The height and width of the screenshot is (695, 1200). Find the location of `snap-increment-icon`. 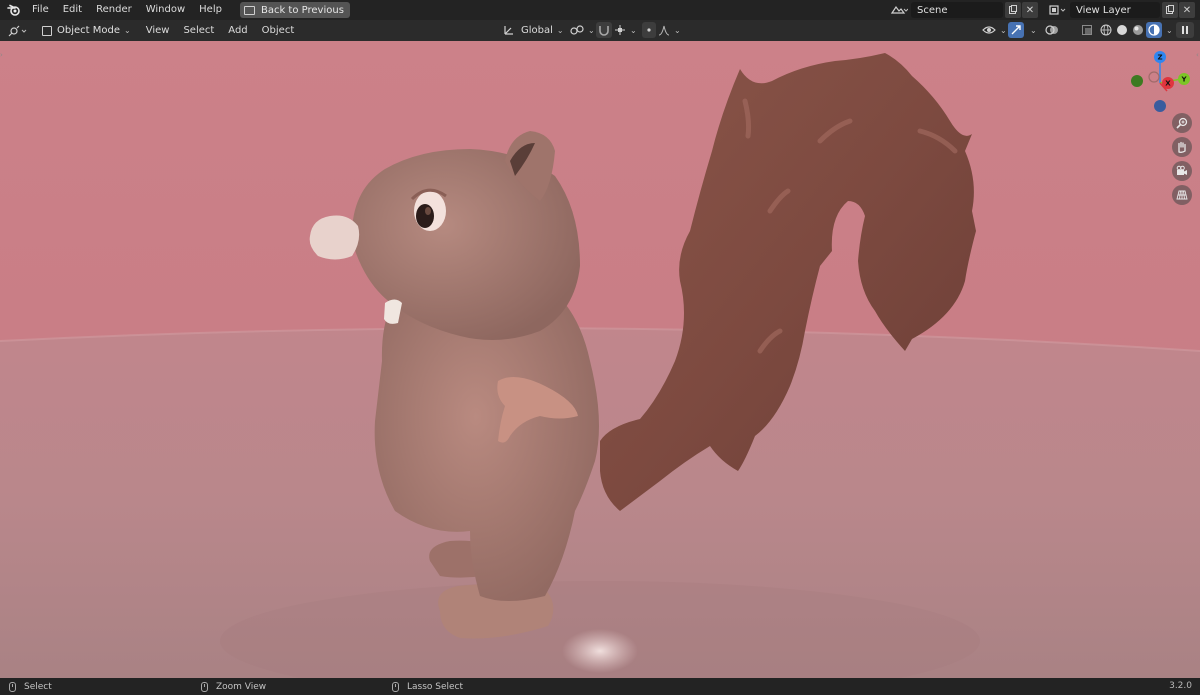

snap-increment-icon is located at coordinates (620, 30).